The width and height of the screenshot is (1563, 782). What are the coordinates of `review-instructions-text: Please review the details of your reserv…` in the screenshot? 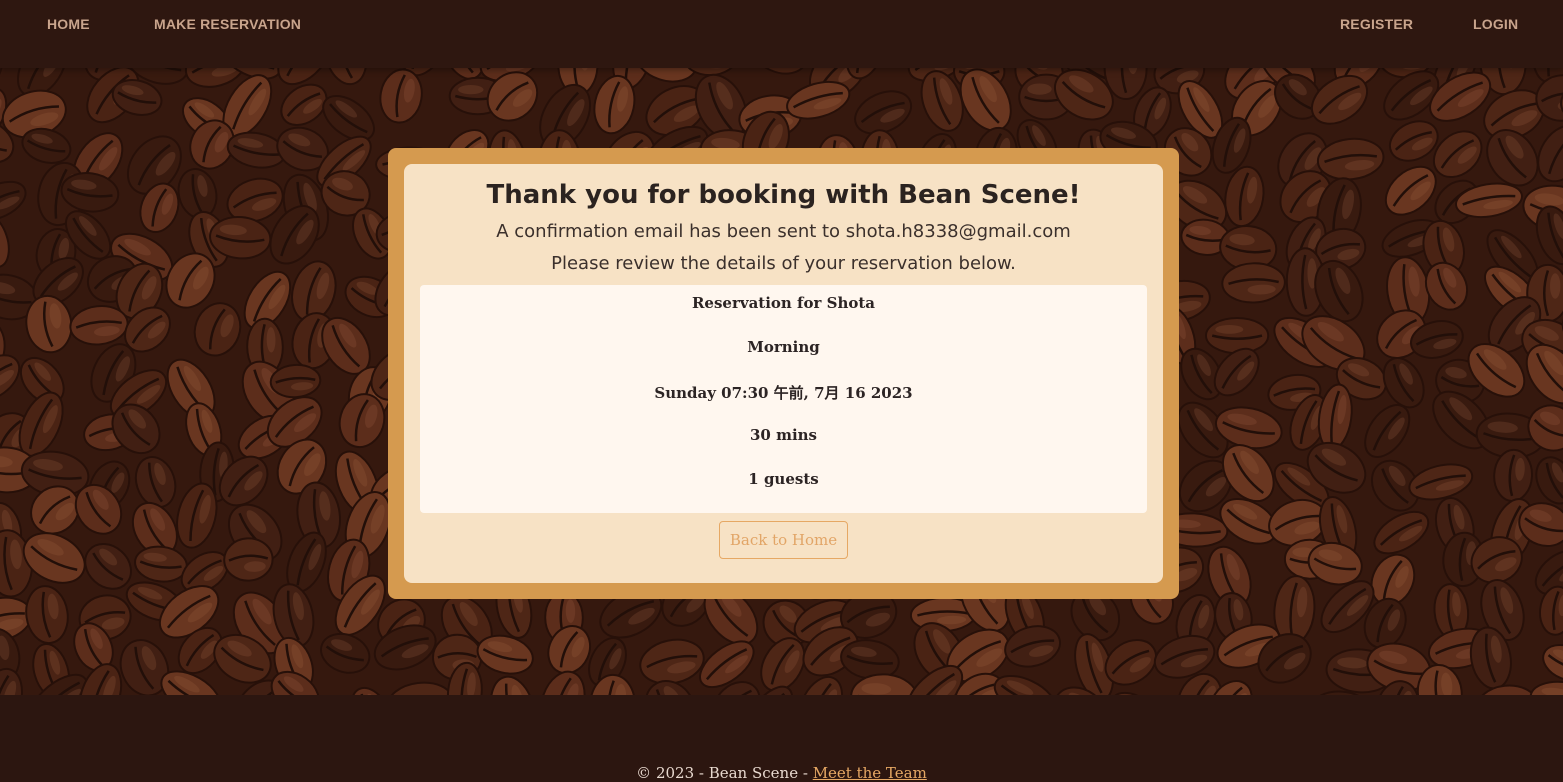 It's located at (783, 263).